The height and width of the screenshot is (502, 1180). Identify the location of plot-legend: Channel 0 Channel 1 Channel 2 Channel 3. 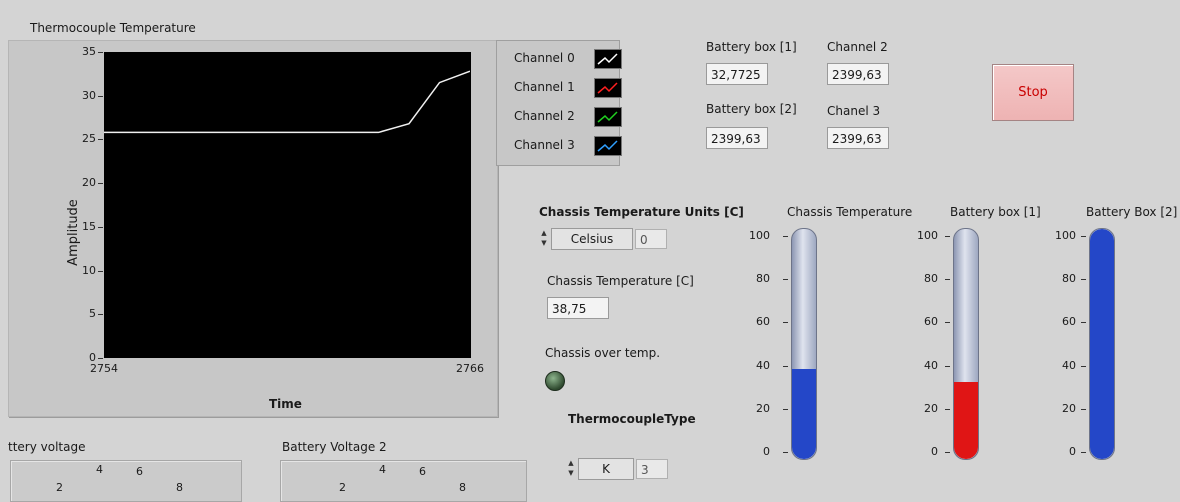
(559, 103).